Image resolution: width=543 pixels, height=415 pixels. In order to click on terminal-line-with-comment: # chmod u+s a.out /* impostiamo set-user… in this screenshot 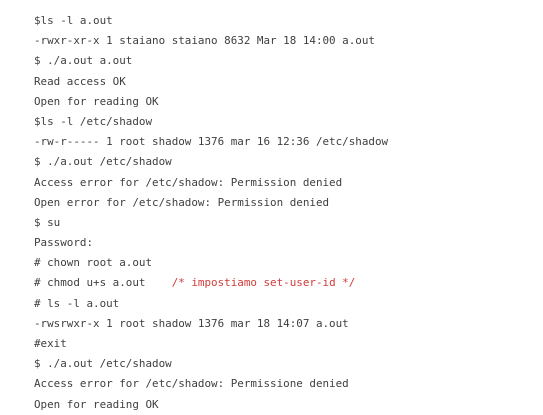, I will do `click(211, 283)`.